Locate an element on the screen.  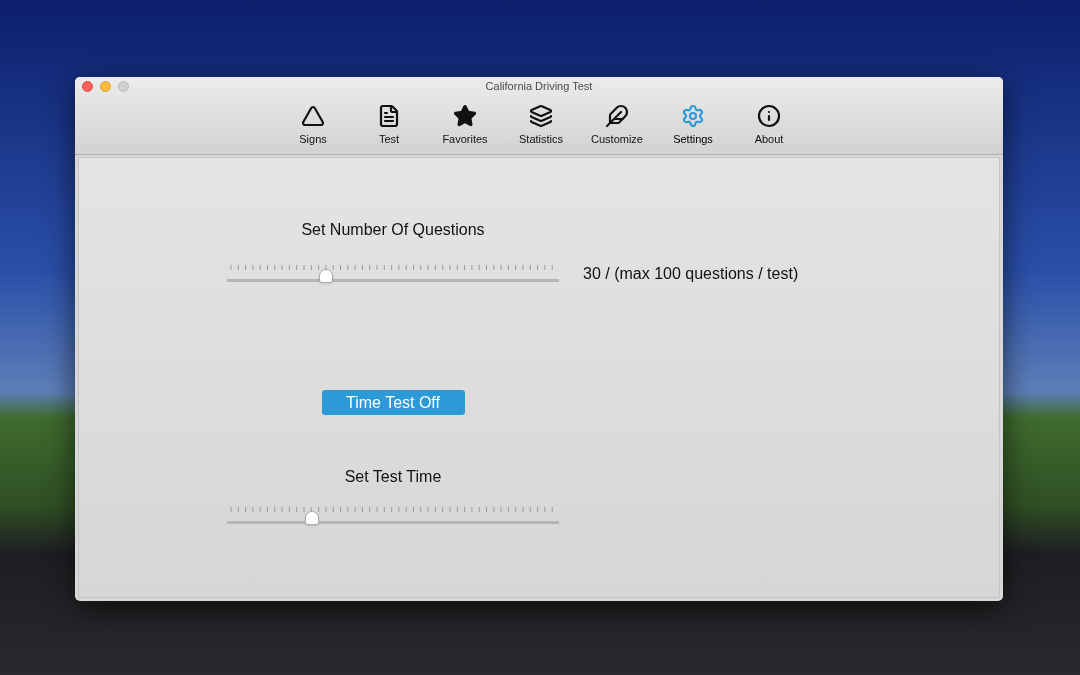
window-title: California Driving Test is located at coordinates (539, 87).